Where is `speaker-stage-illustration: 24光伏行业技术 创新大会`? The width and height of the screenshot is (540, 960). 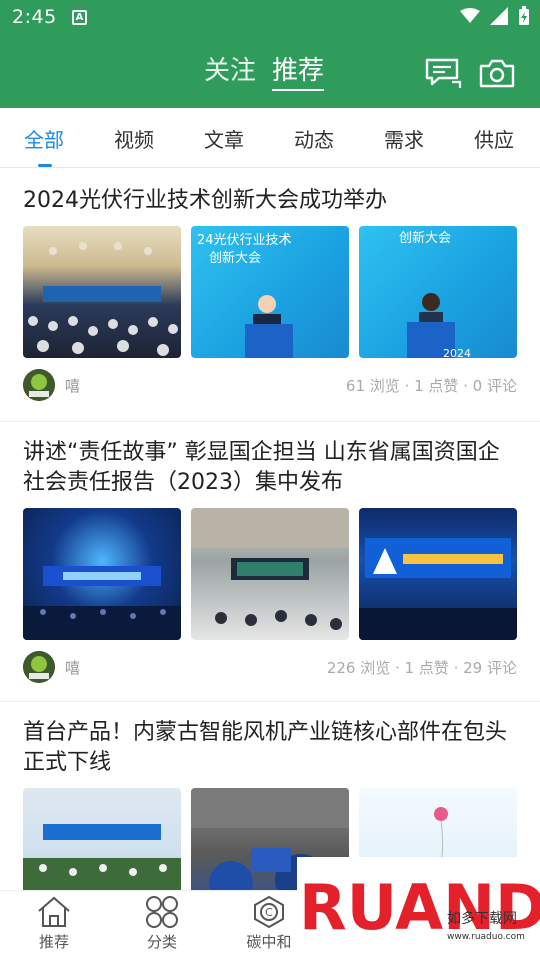
speaker-stage-illustration: 24光伏行业技术 创新大会 is located at coordinates (245, 295).